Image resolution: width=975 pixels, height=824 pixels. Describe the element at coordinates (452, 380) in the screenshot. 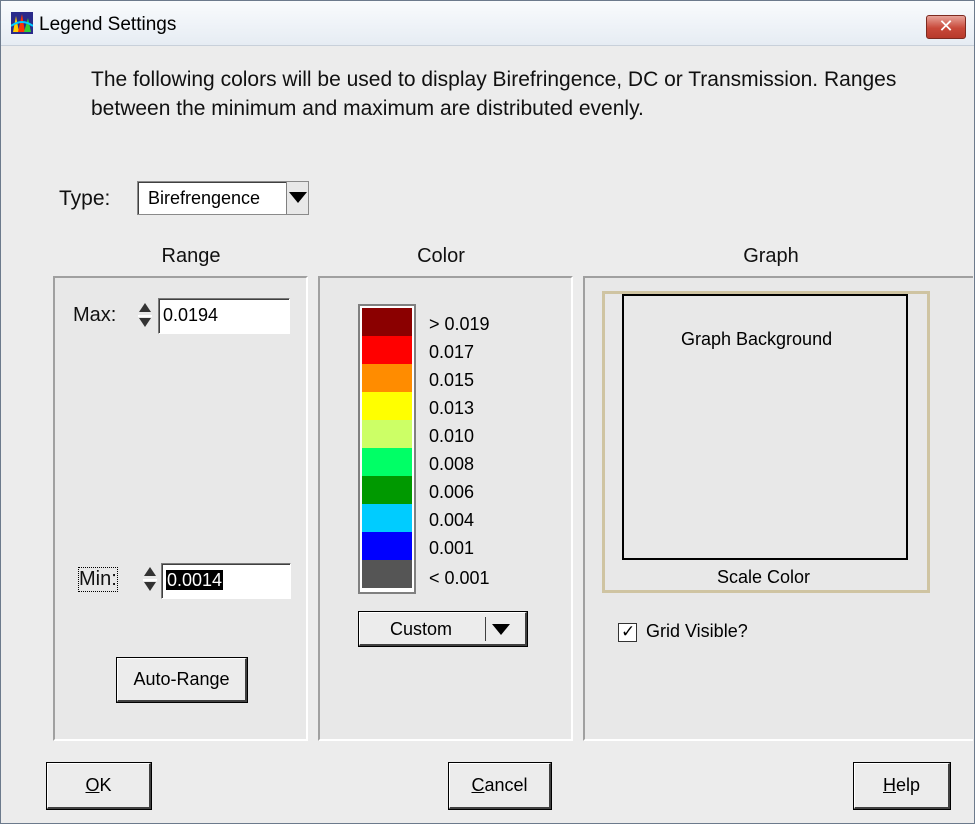

I see `legend-label: 0.015` at that location.